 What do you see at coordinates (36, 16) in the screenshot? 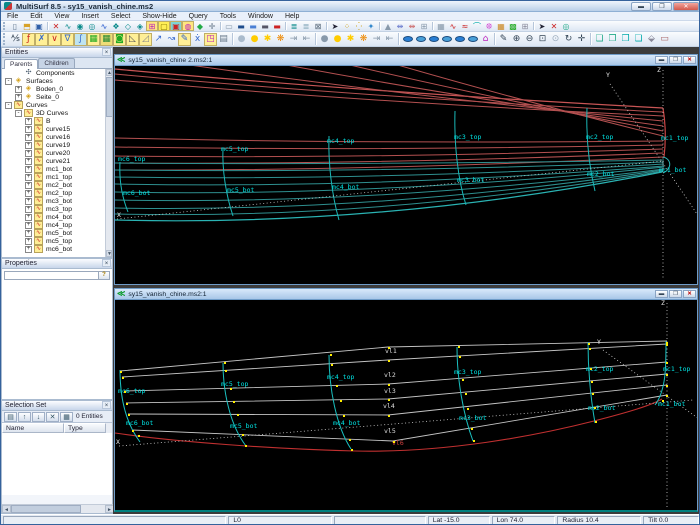
I see `menu-item-edit: Edit` at bounding box center [36, 16].